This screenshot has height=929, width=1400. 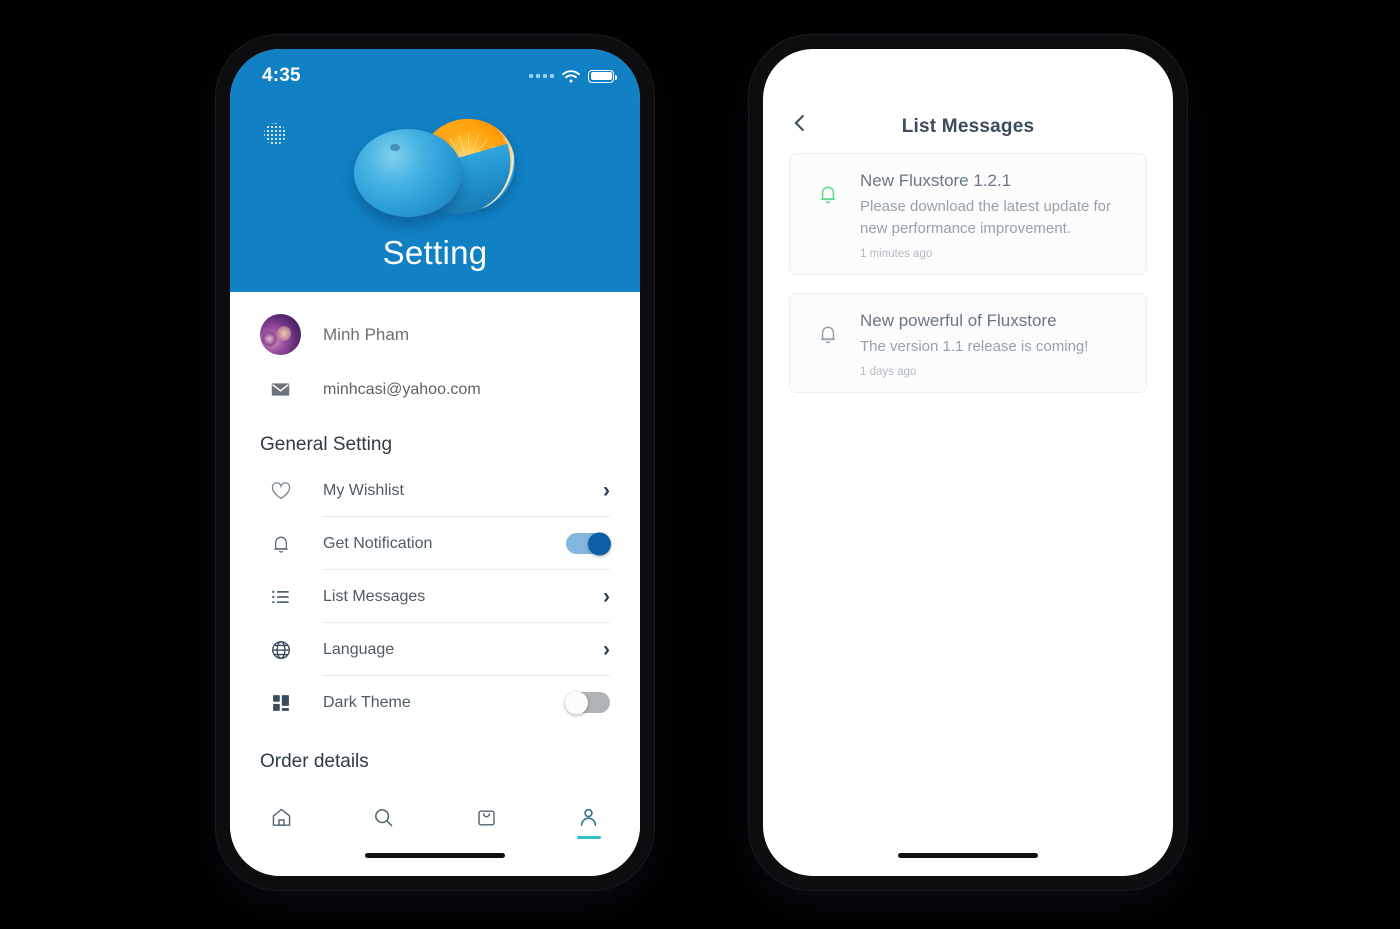 What do you see at coordinates (435, 834) in the screenshot?
I see `bottom-tab-bar` at bounding box center [435, 834].